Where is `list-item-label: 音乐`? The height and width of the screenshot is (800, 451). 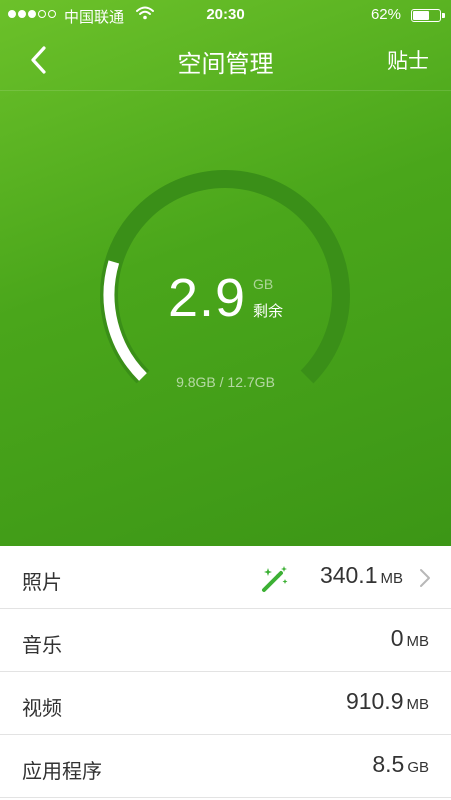
list-item-label: 音乐 is located at coordinates (42, 646).